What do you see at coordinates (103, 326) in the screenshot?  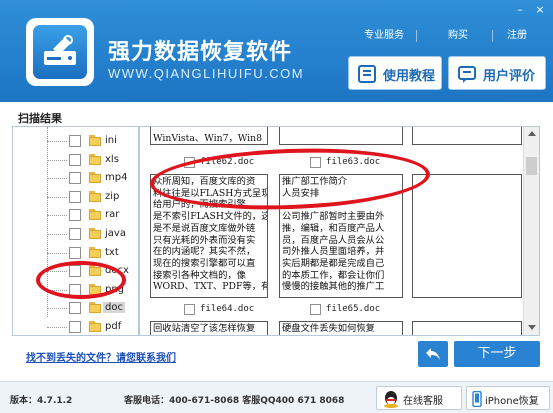 I see `file-type-item: pdf` at bounding box center [103, 326].